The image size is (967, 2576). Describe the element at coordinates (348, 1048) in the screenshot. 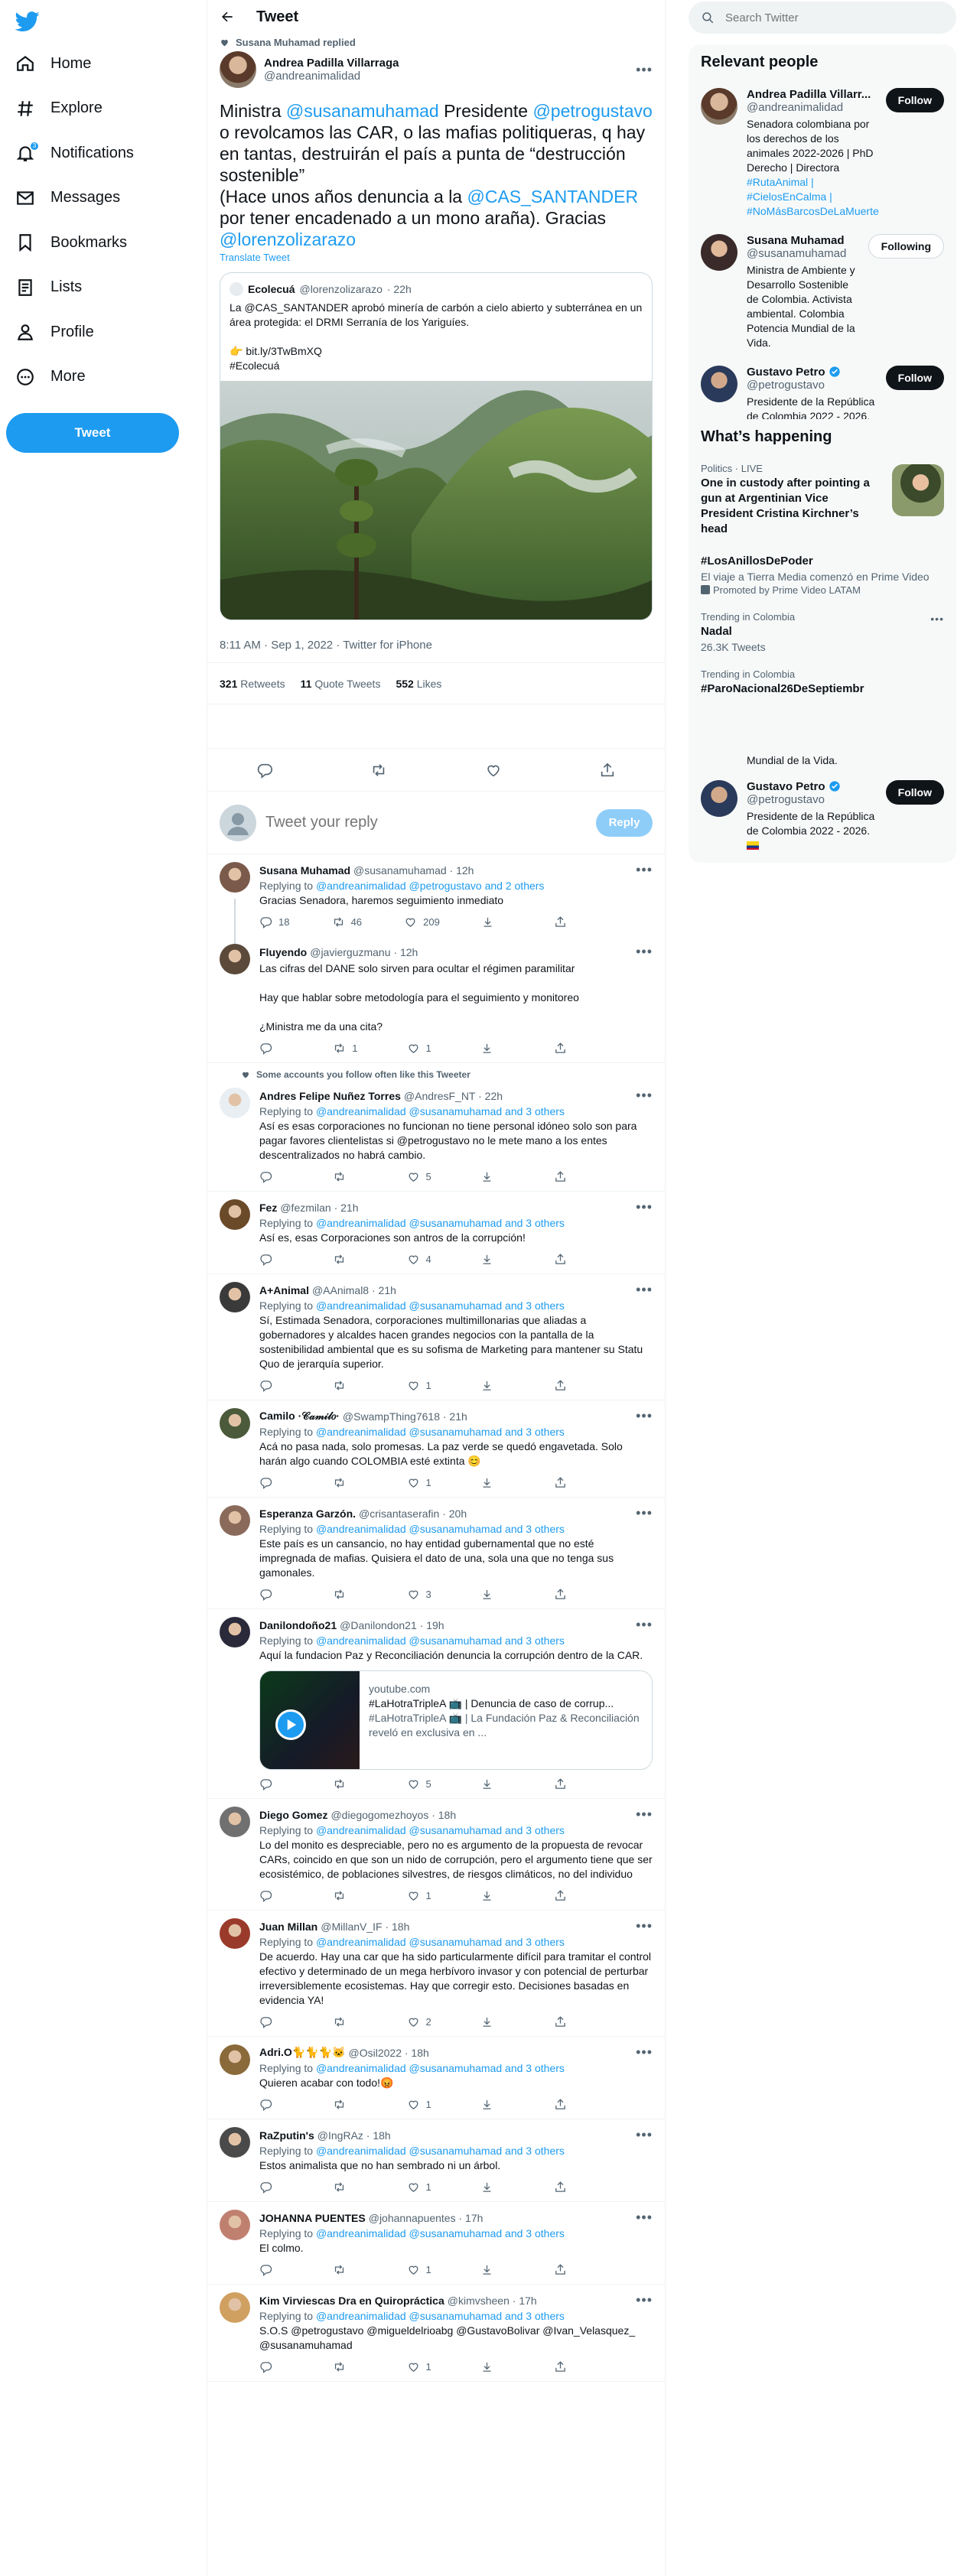

I see `retweet-action: 1` at that location.